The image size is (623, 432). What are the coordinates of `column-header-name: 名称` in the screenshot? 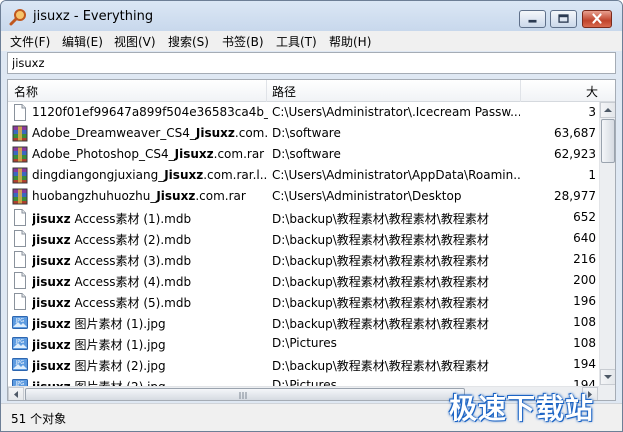 It's located at (26, 91).